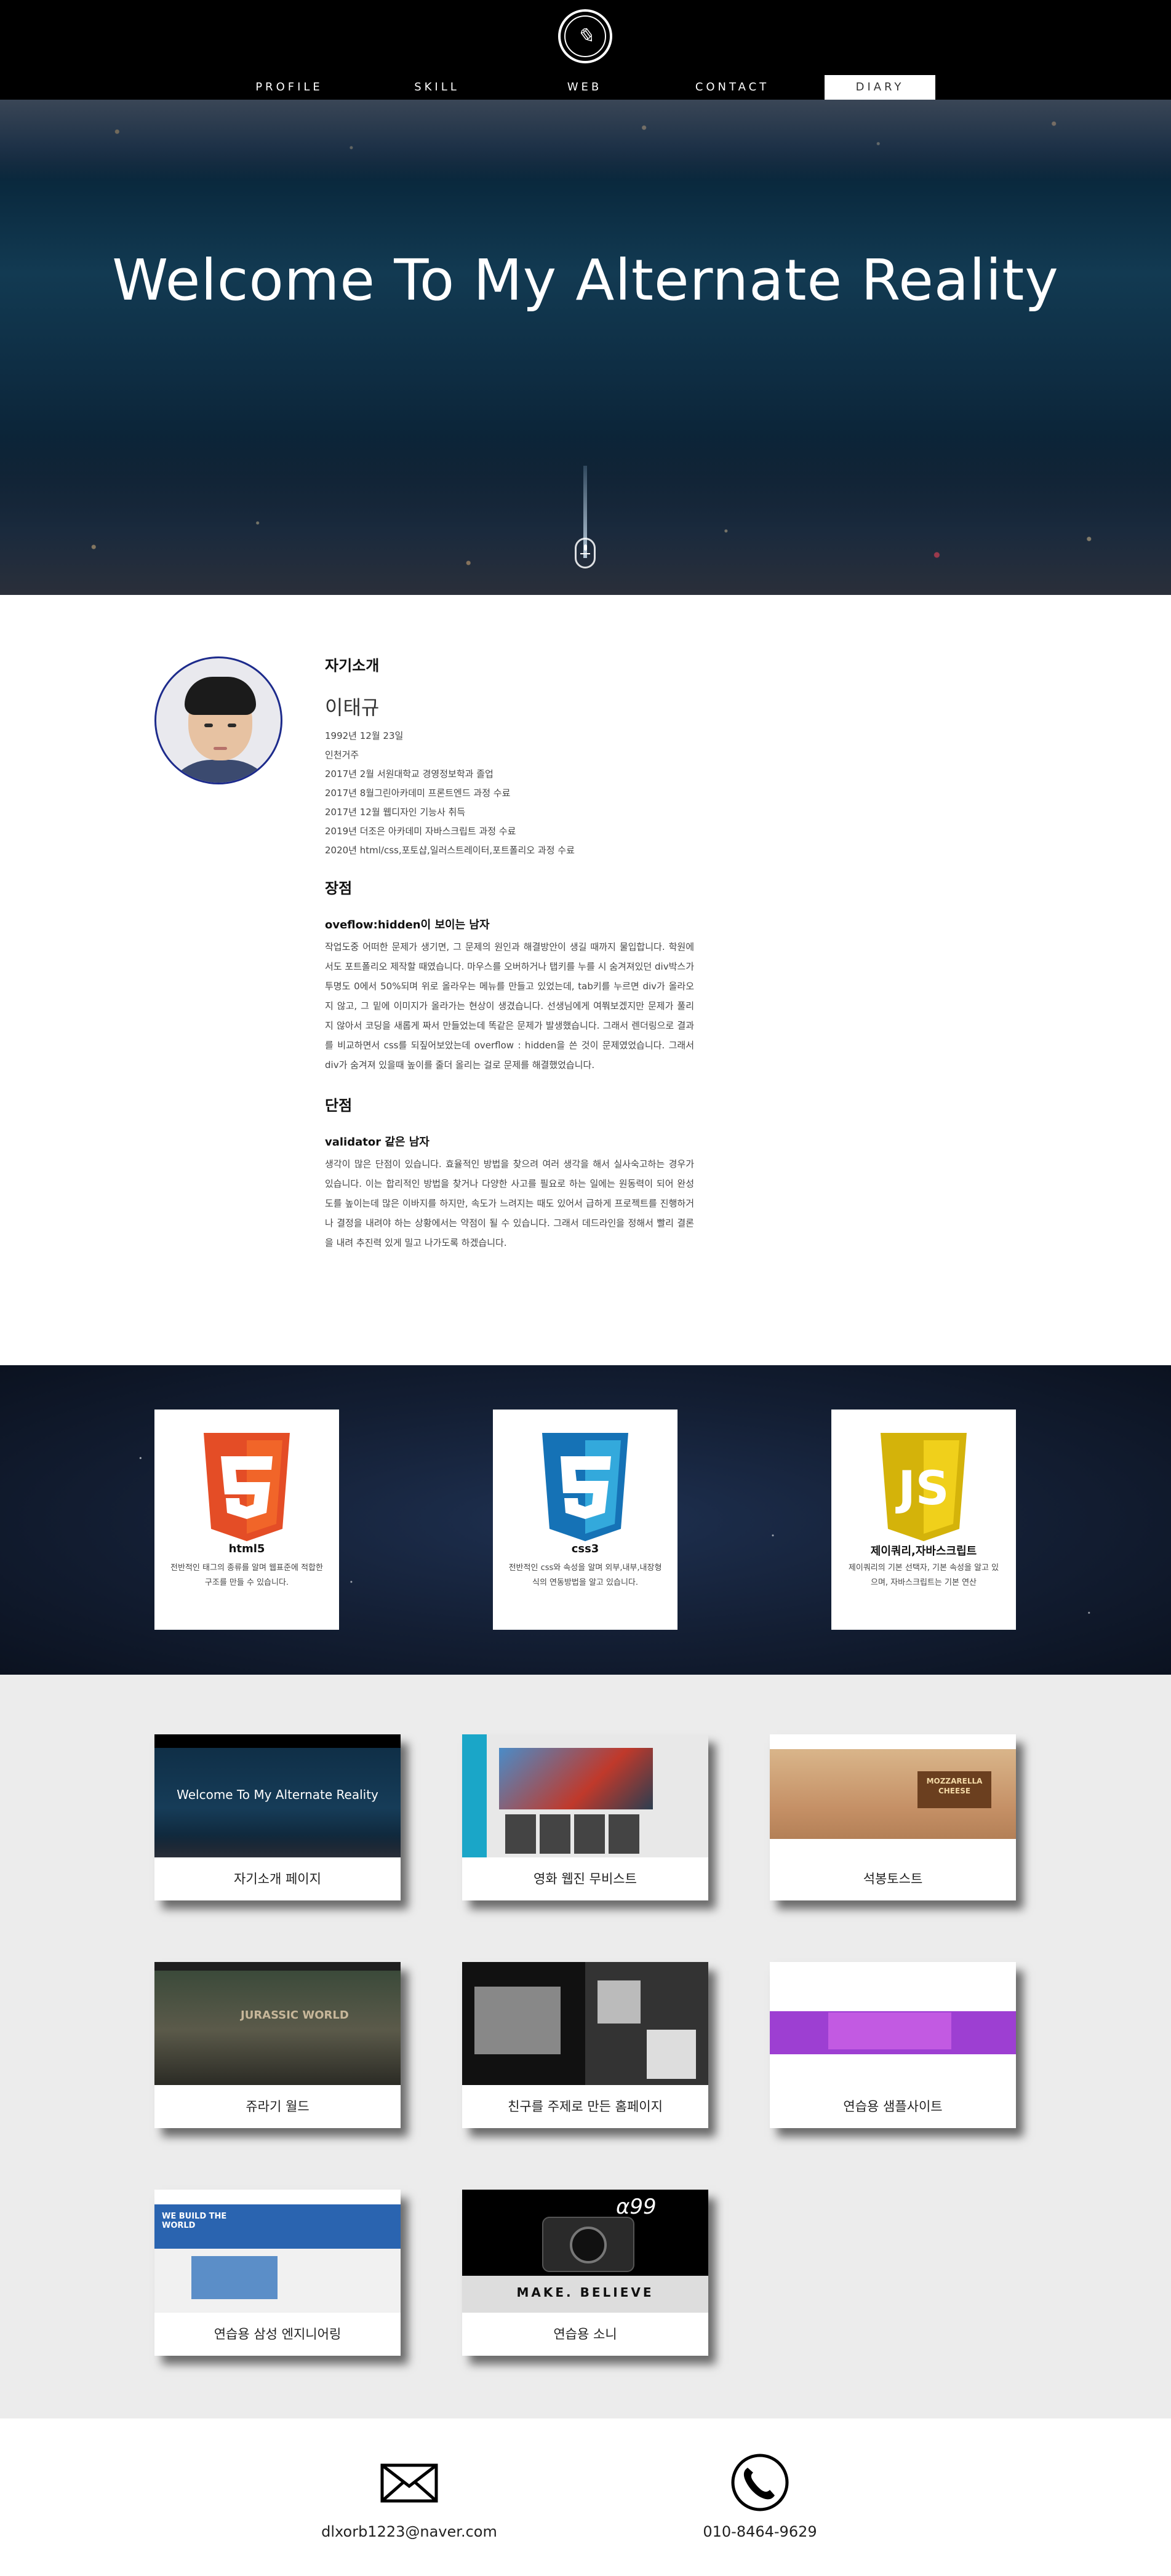  What do you see at coordinates (450, 850) in the screenshot?
I see `info-item: 2020년 html/css,포토샵,일러스트레이터,포트폴리오 과정 수료` at bounding box center [450, 850].